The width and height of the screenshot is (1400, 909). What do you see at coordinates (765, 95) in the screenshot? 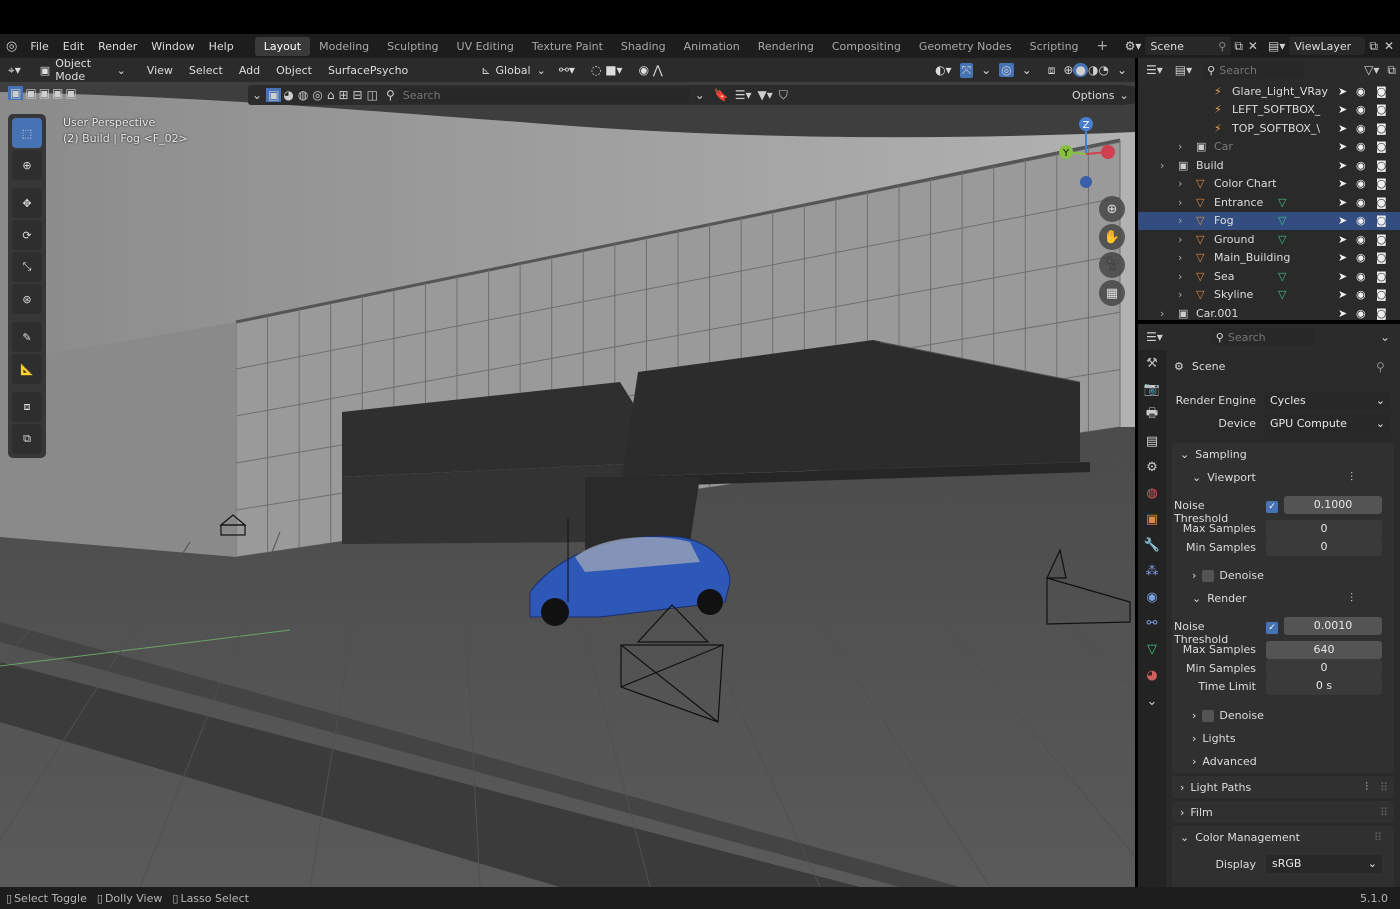
I see `funnel-icon: ▼▾` at bounding box center [765, 95].